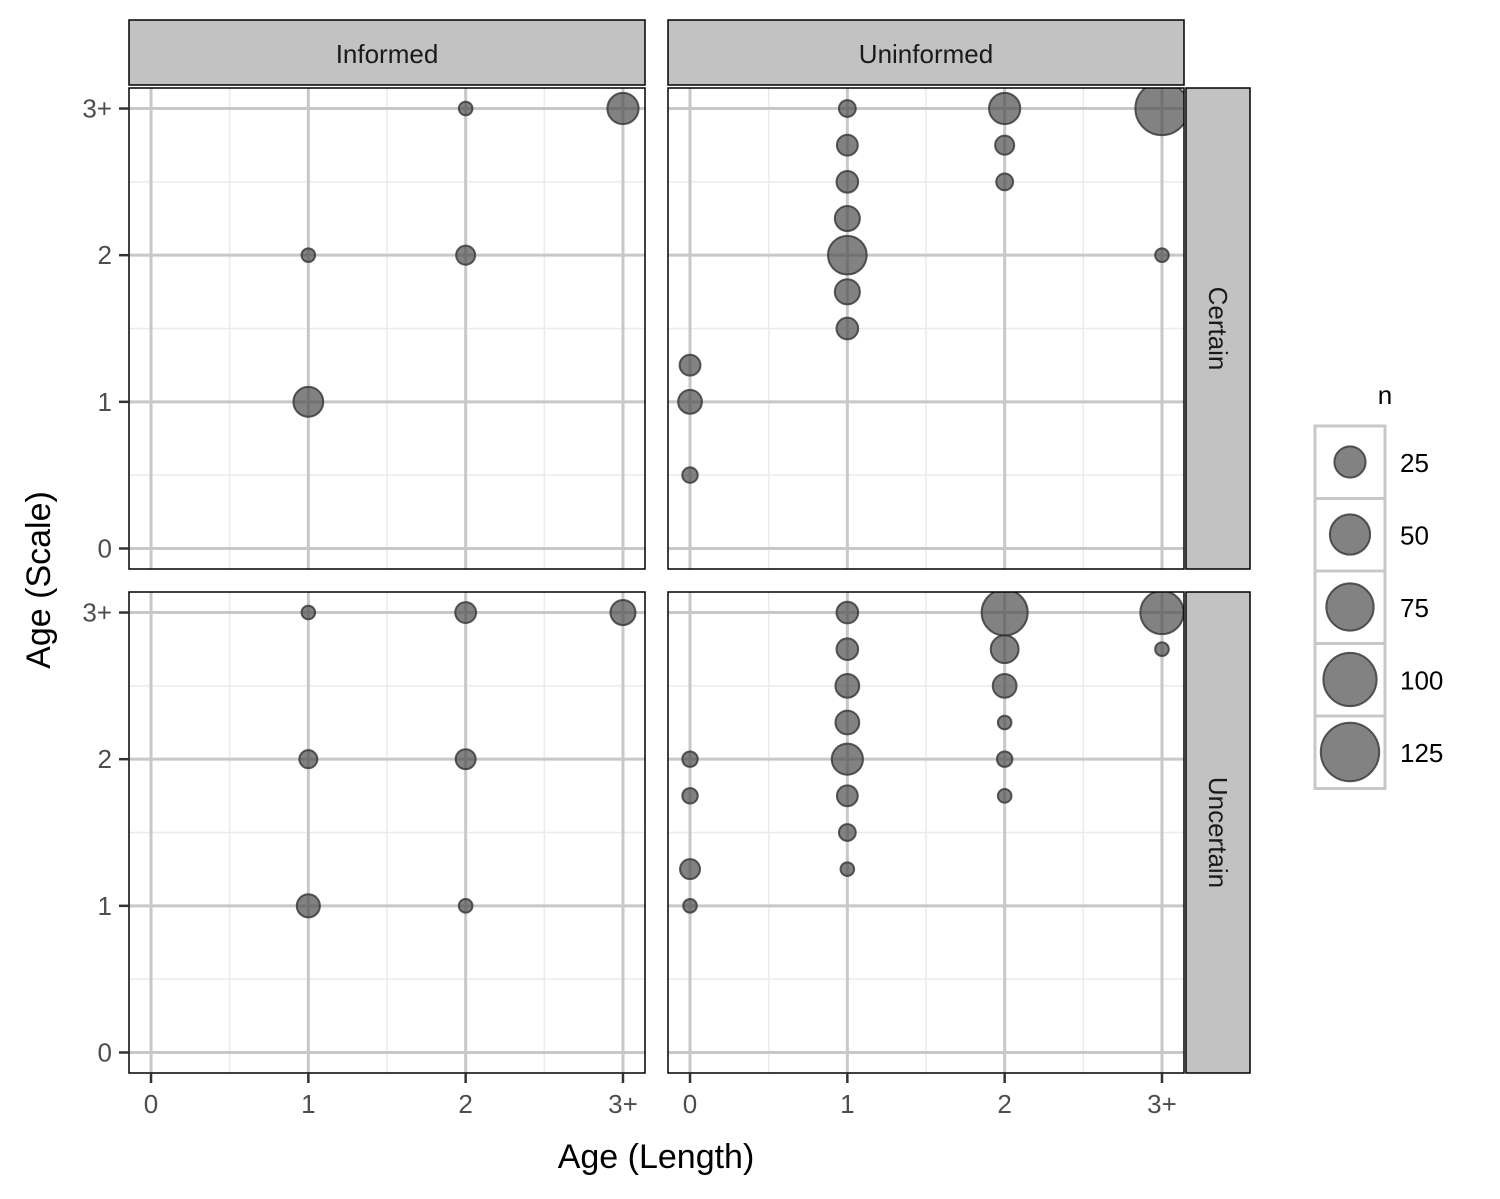 This screenshot has height=1199, width=1500. I want to click on legend-label: 50, so click(1414, 536).